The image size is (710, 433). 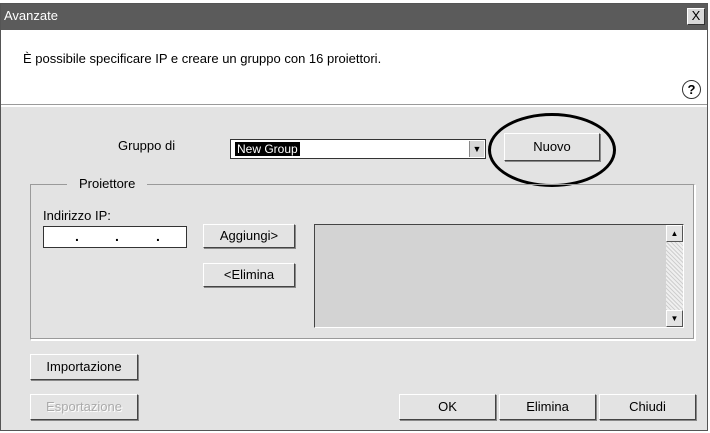 I want to click on title-bar: Avanzate X, so click(x=354, y=17).